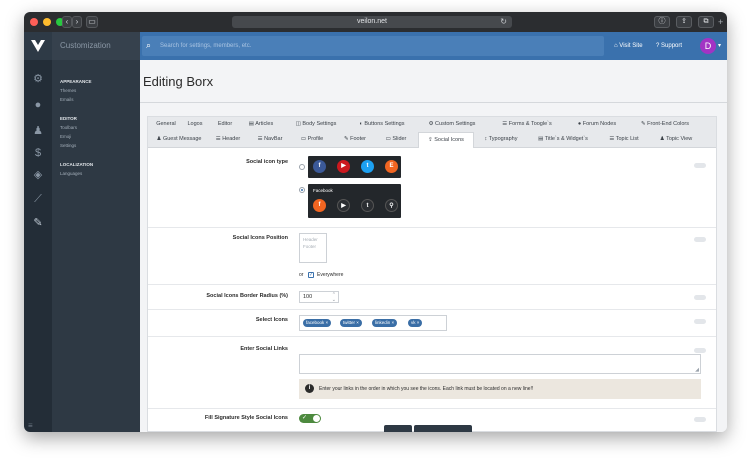  What do you see at coordinates (452, 124) in the screenshot?
I see `tab-custom-settings: ⚙ Custom Settings` at bounding box center [452, 124].